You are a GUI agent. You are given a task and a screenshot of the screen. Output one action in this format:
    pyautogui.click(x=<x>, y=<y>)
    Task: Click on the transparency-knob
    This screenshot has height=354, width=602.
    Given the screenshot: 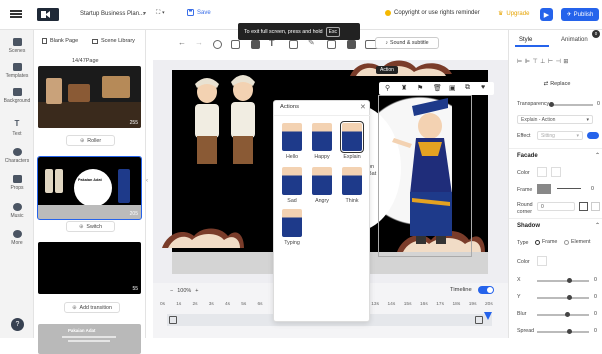 What is the action you would take?
    pyautogui.click(x=551, y=104)
    